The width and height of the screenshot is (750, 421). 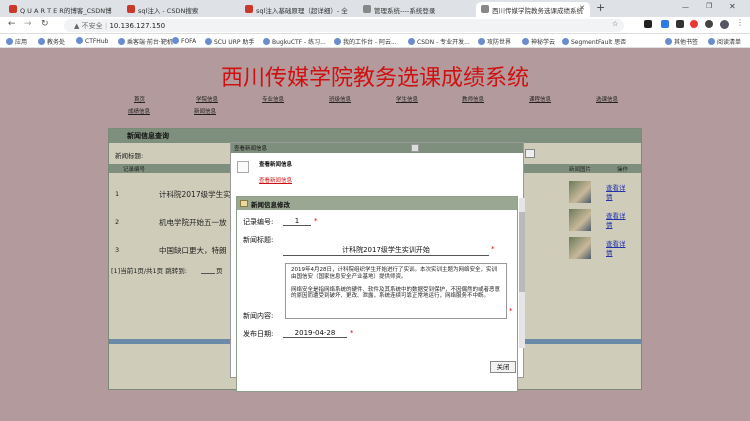 What do you see at coordinates (530, 153) in the screenshot?
I see `search-button` at bounding box center [530, 153].